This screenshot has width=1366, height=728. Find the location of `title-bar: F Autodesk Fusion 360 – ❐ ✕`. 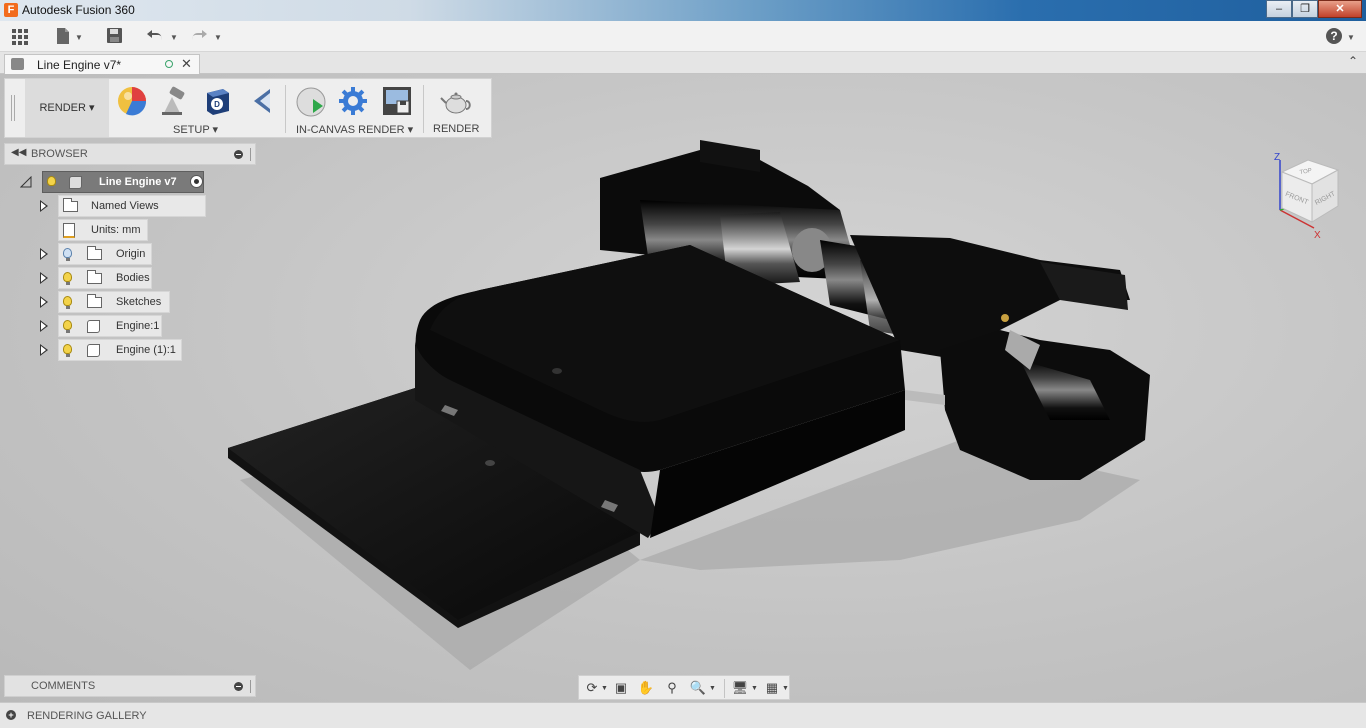

title-bar: F Autodesk Fusion 360 – ❐ ✕ is located at coordinates (683, 10).